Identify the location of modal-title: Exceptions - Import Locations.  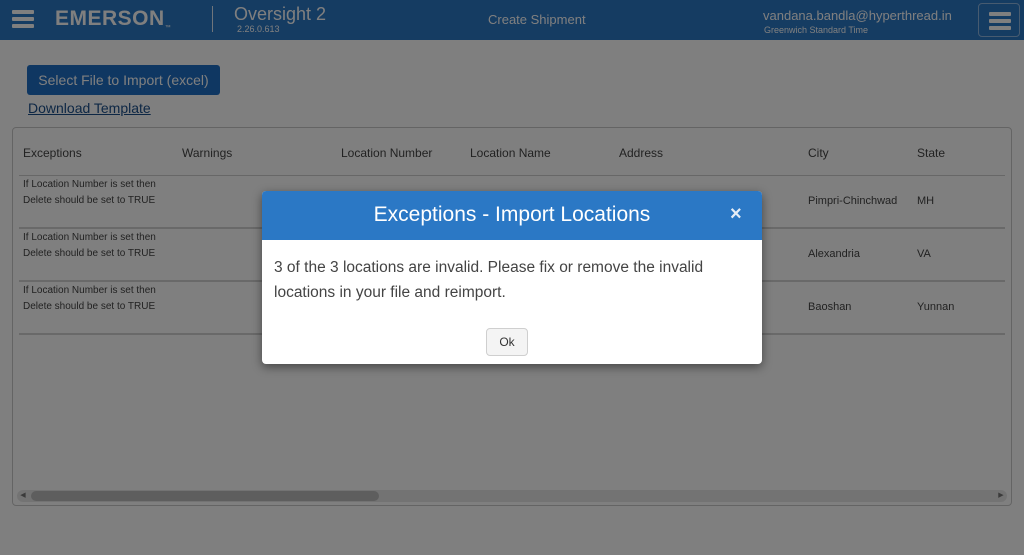
(512, 214).